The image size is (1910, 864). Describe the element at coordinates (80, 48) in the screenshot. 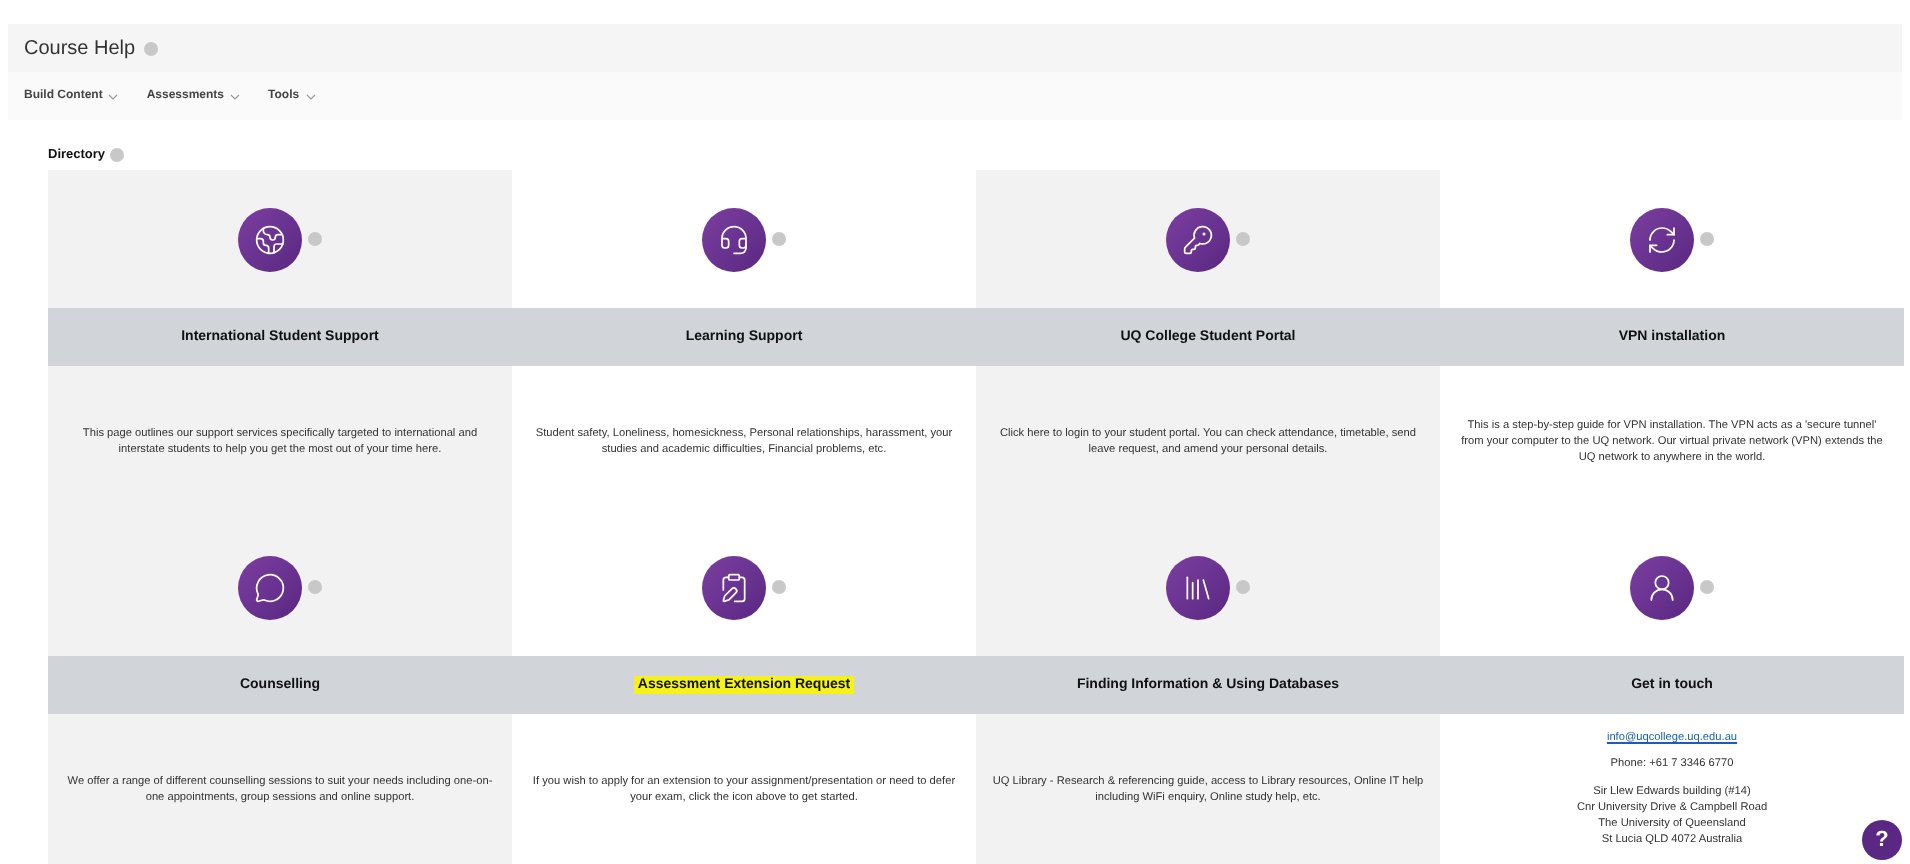

I see `page-title: Course Help` at that location.